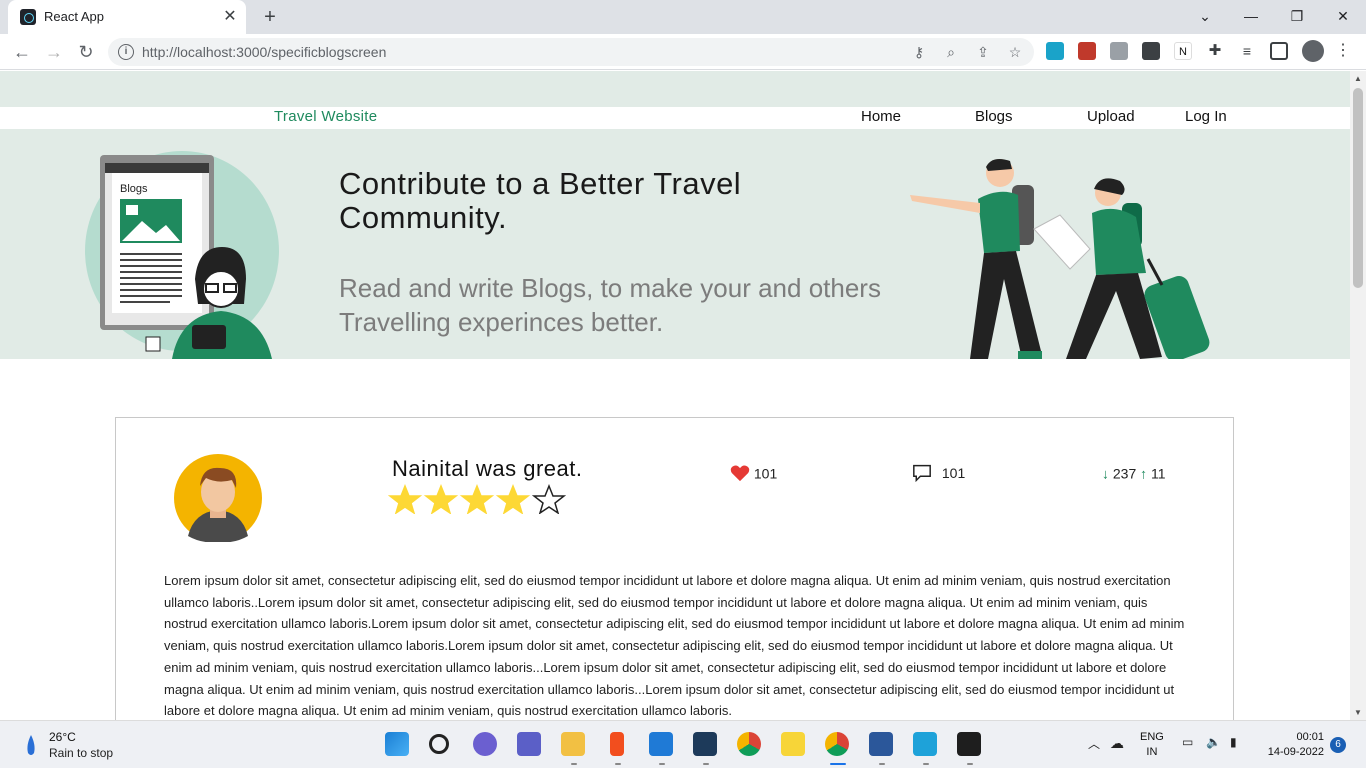 Image resolution: width=1366 pixels, height=768 pixels. What do you see at coordinates (1152, 737) in the screenshot?
I see `language-code: ENG` at bounding box center [1152, 737].